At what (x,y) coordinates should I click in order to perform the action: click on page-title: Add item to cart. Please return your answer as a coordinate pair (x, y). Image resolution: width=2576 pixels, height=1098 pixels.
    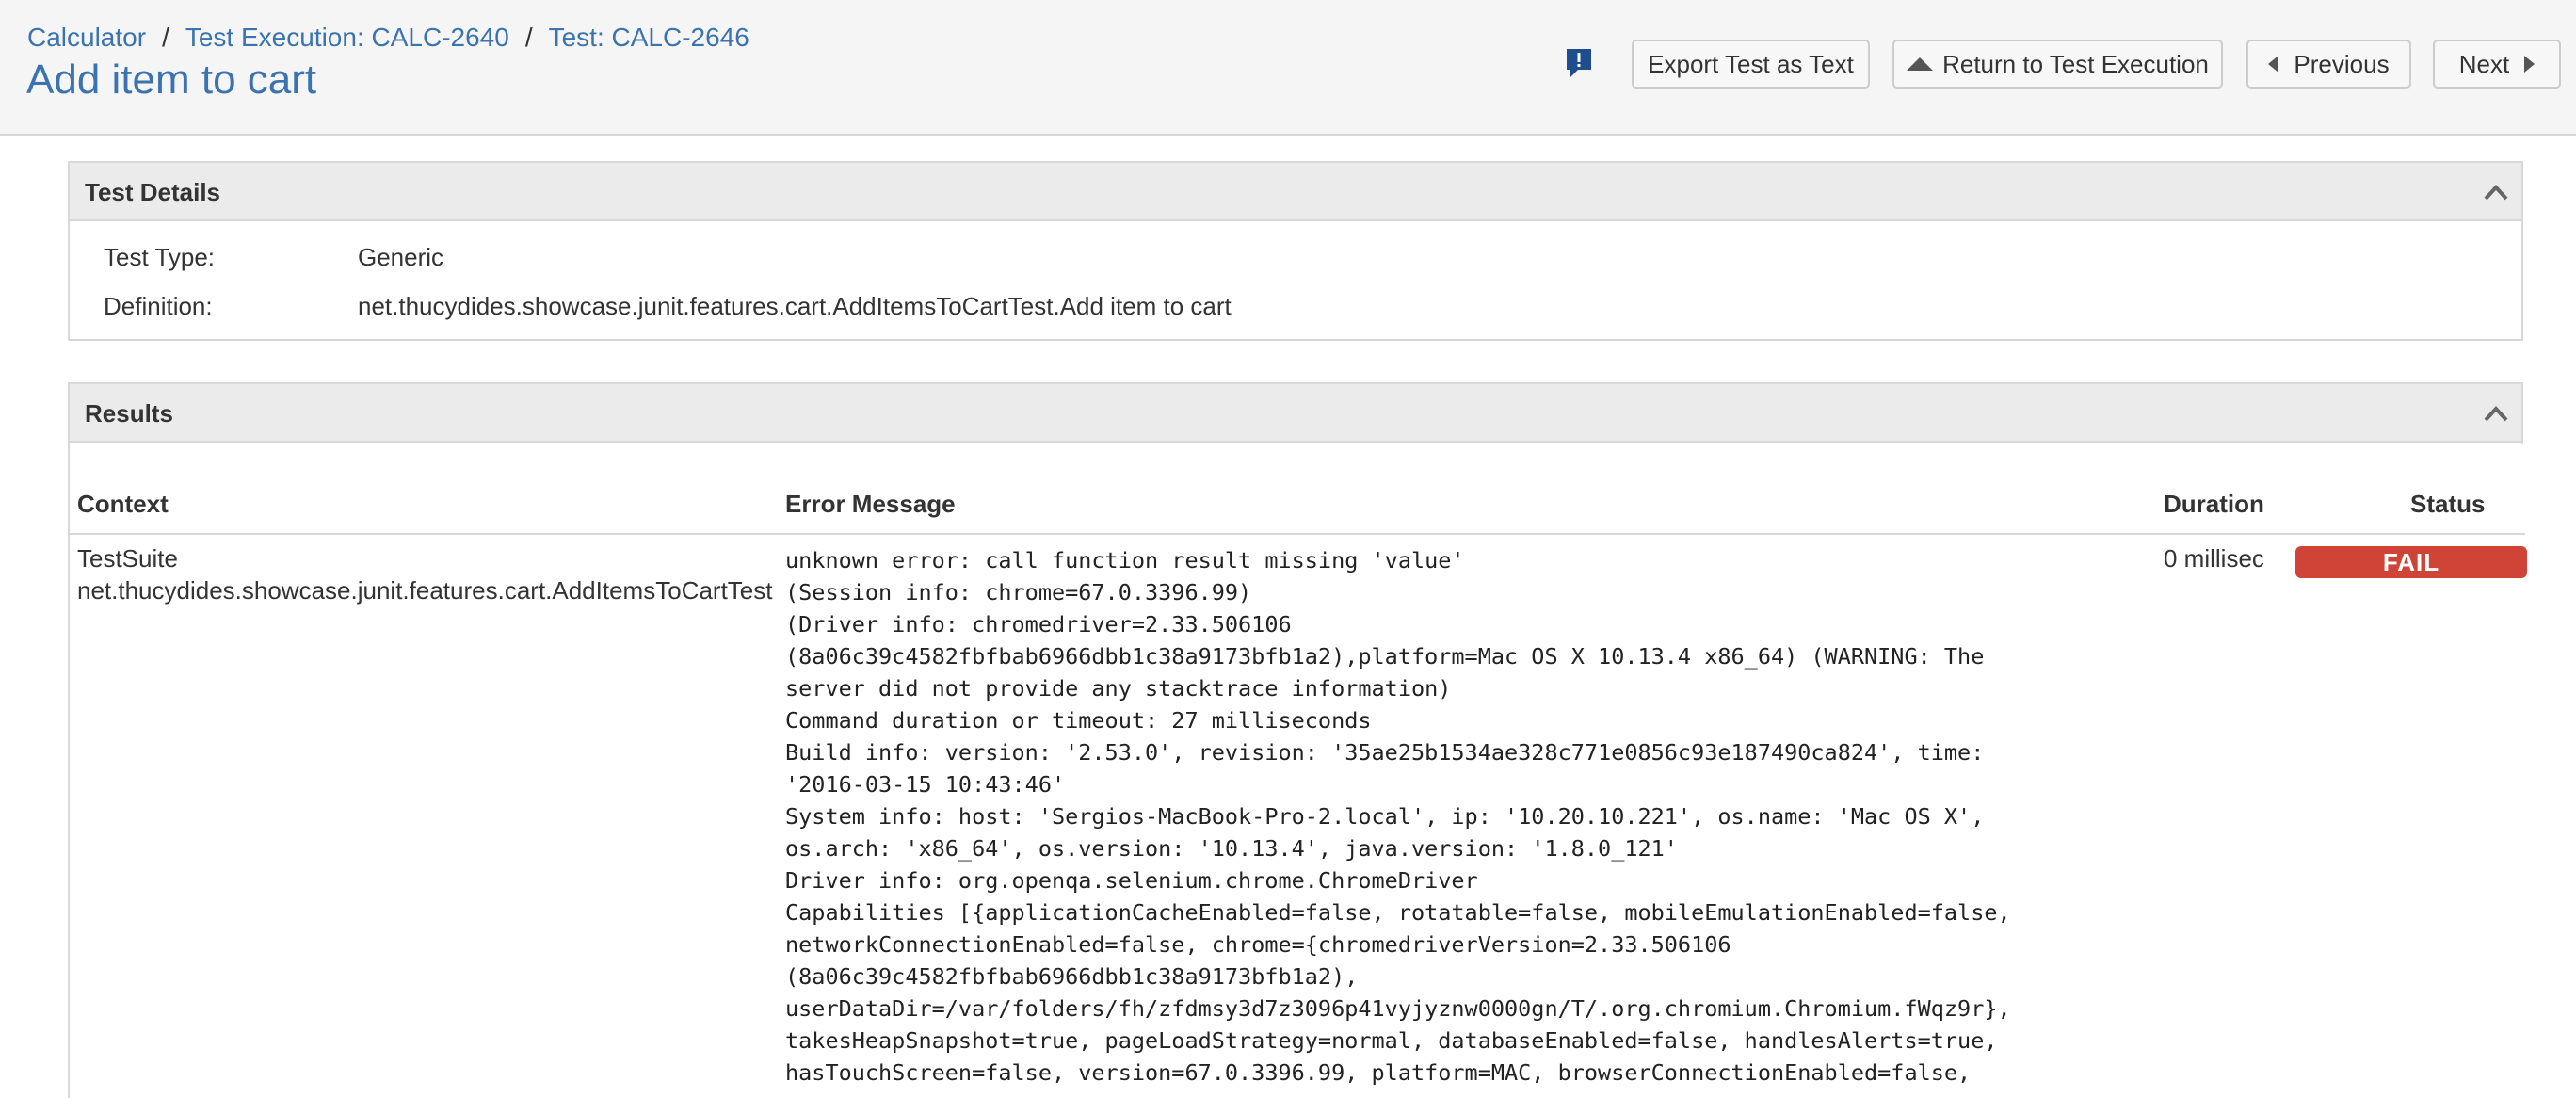
    Looking at the image, I should click on (171, 80).